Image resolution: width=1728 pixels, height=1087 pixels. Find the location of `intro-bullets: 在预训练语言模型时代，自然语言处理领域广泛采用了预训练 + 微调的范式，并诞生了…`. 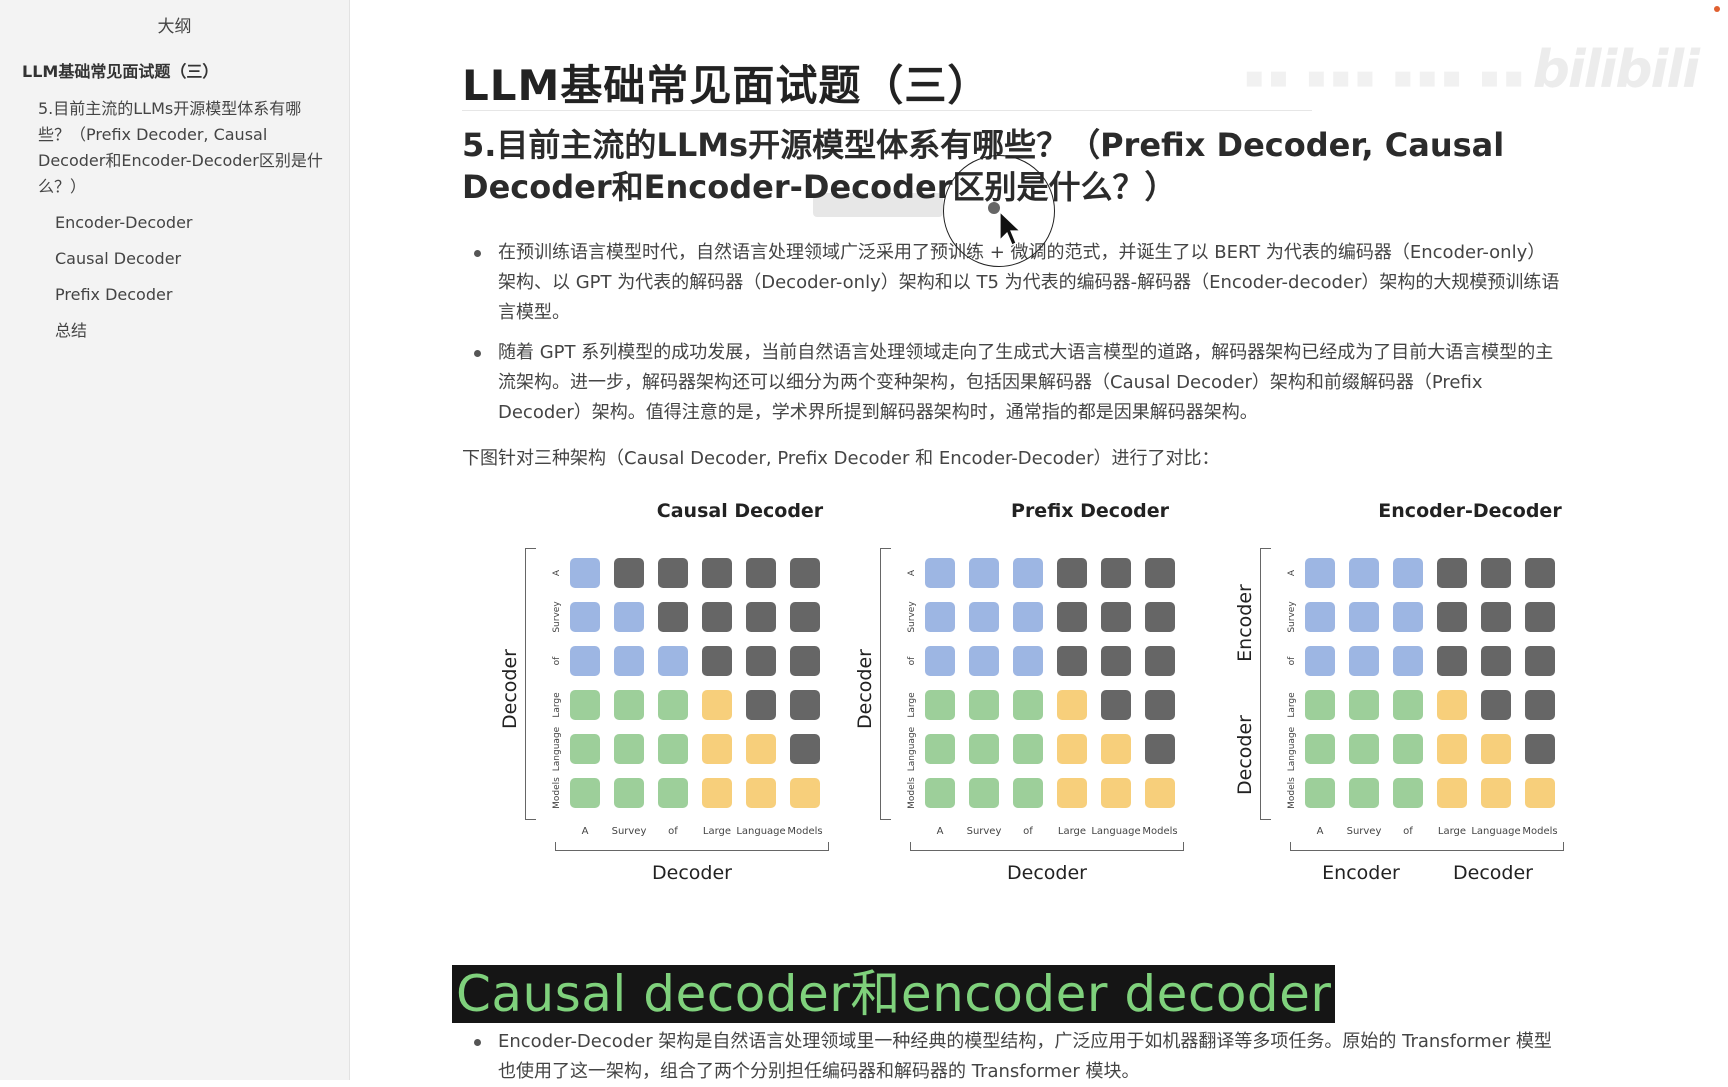

intro-bullets: 在预训练语言模型时代，自然语言处理领域广泛采用了预训练 + 微调的范式，并诞生了… is located at coordinates (1012, 333).